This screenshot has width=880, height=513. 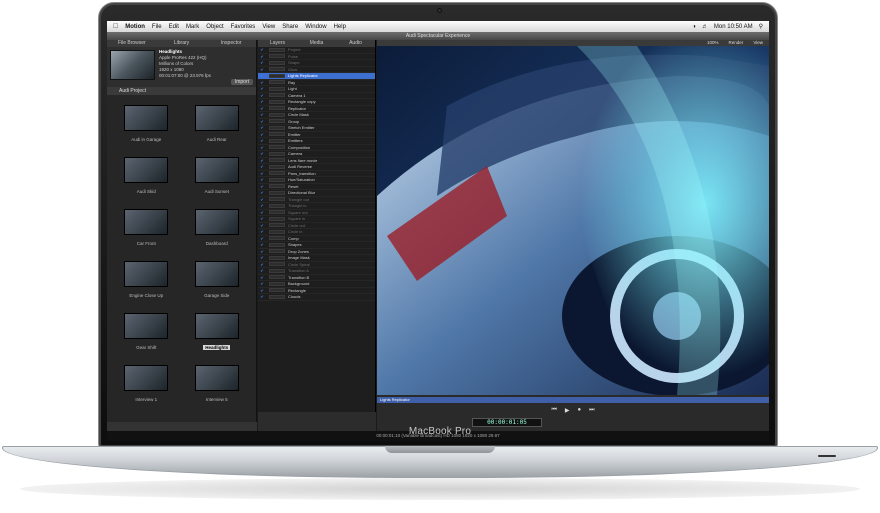 I want to click on clip-thumbnail: Dashboard, so click(x=217, y=229).